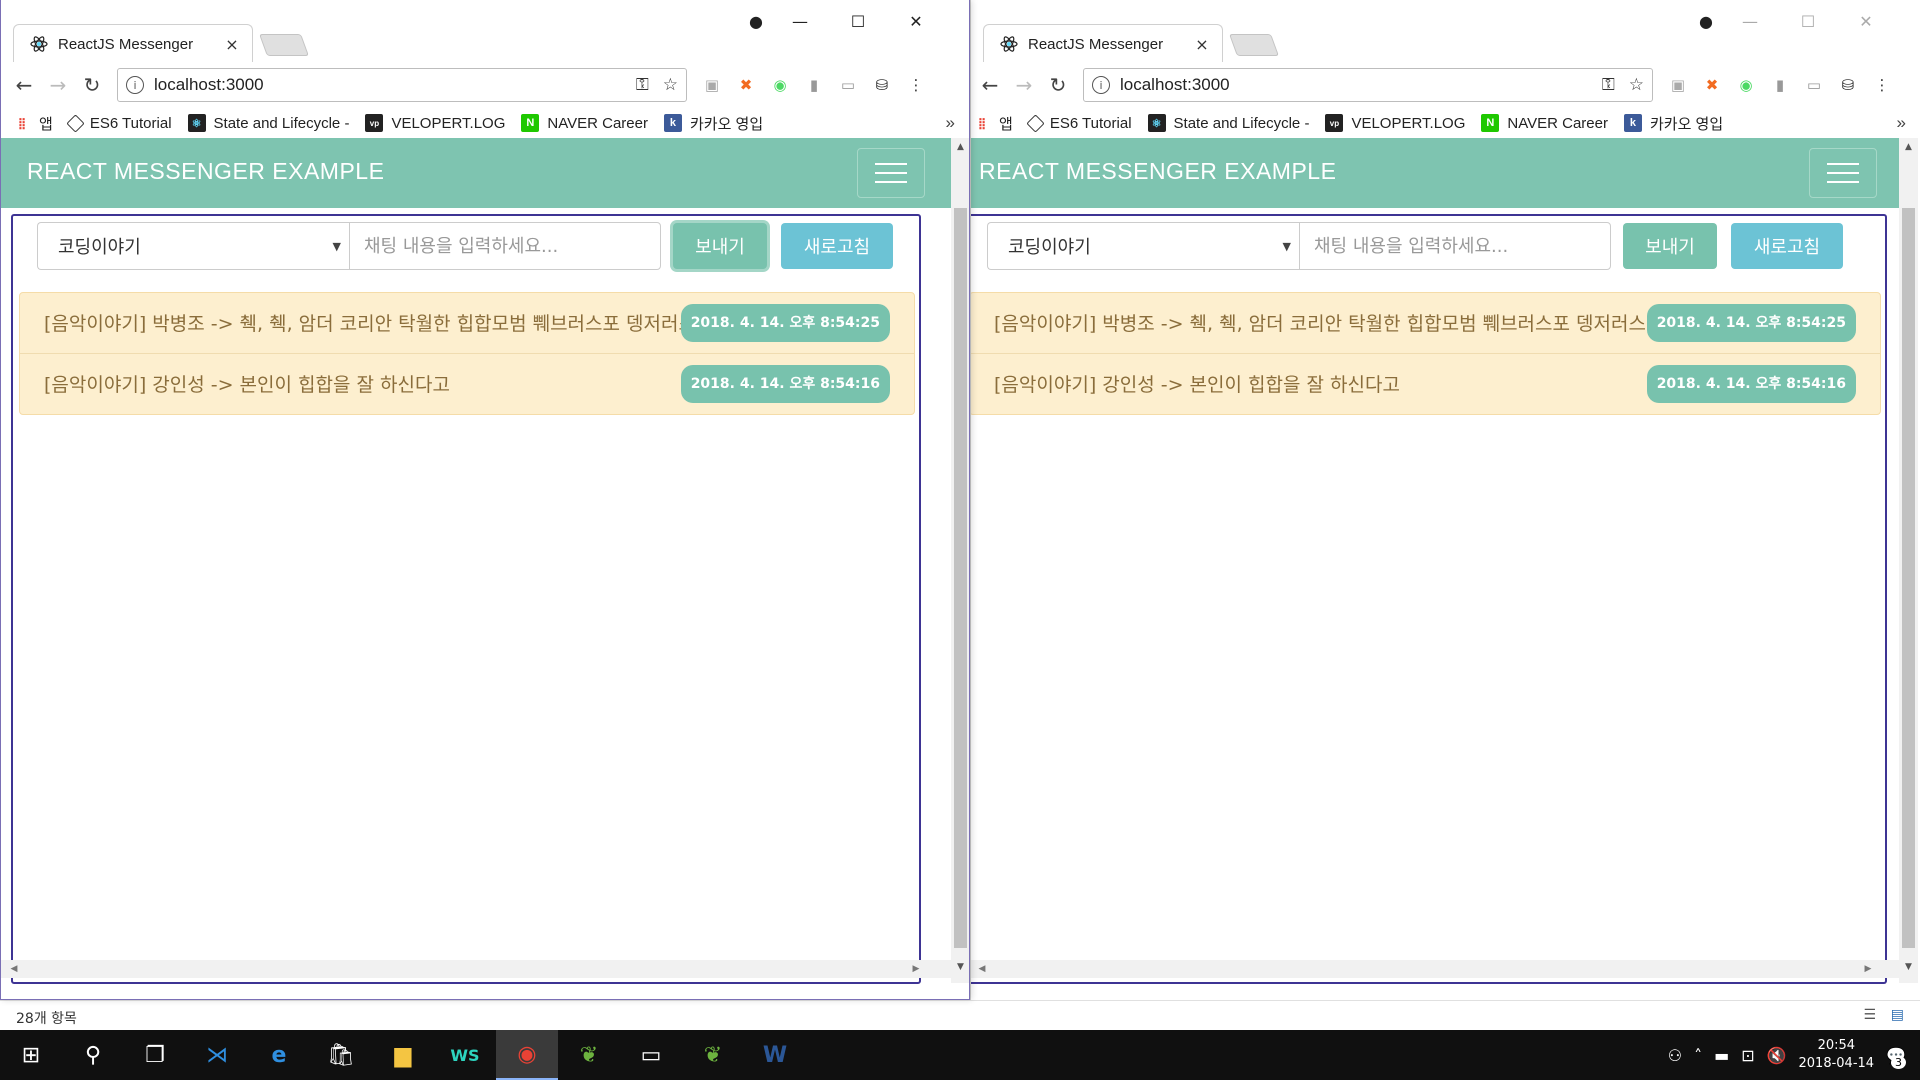 This screenshot has width=1920, height=1080. Describe the element at coordinates (1698, 1055) in the screenshot. I see `tray-expand-icon: ˄` at that location.